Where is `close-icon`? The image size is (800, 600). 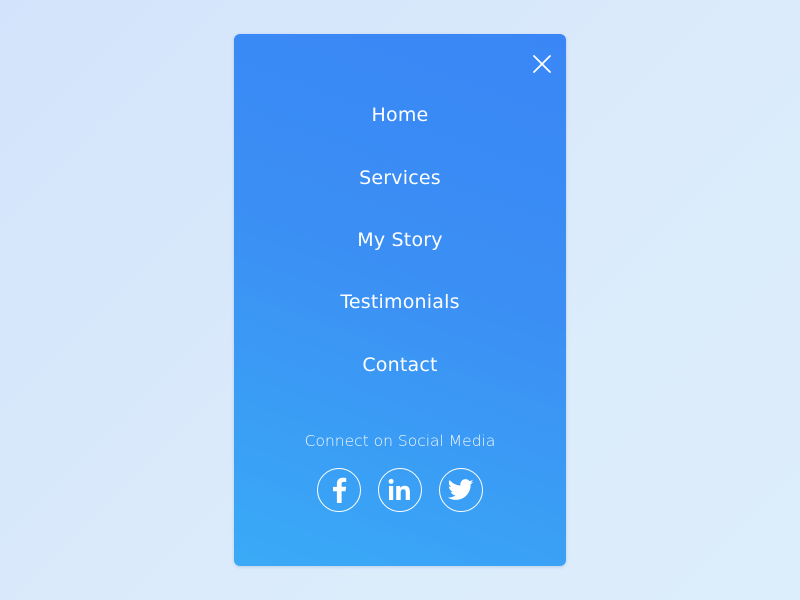 close-icon is located at coordinates (542, 64).